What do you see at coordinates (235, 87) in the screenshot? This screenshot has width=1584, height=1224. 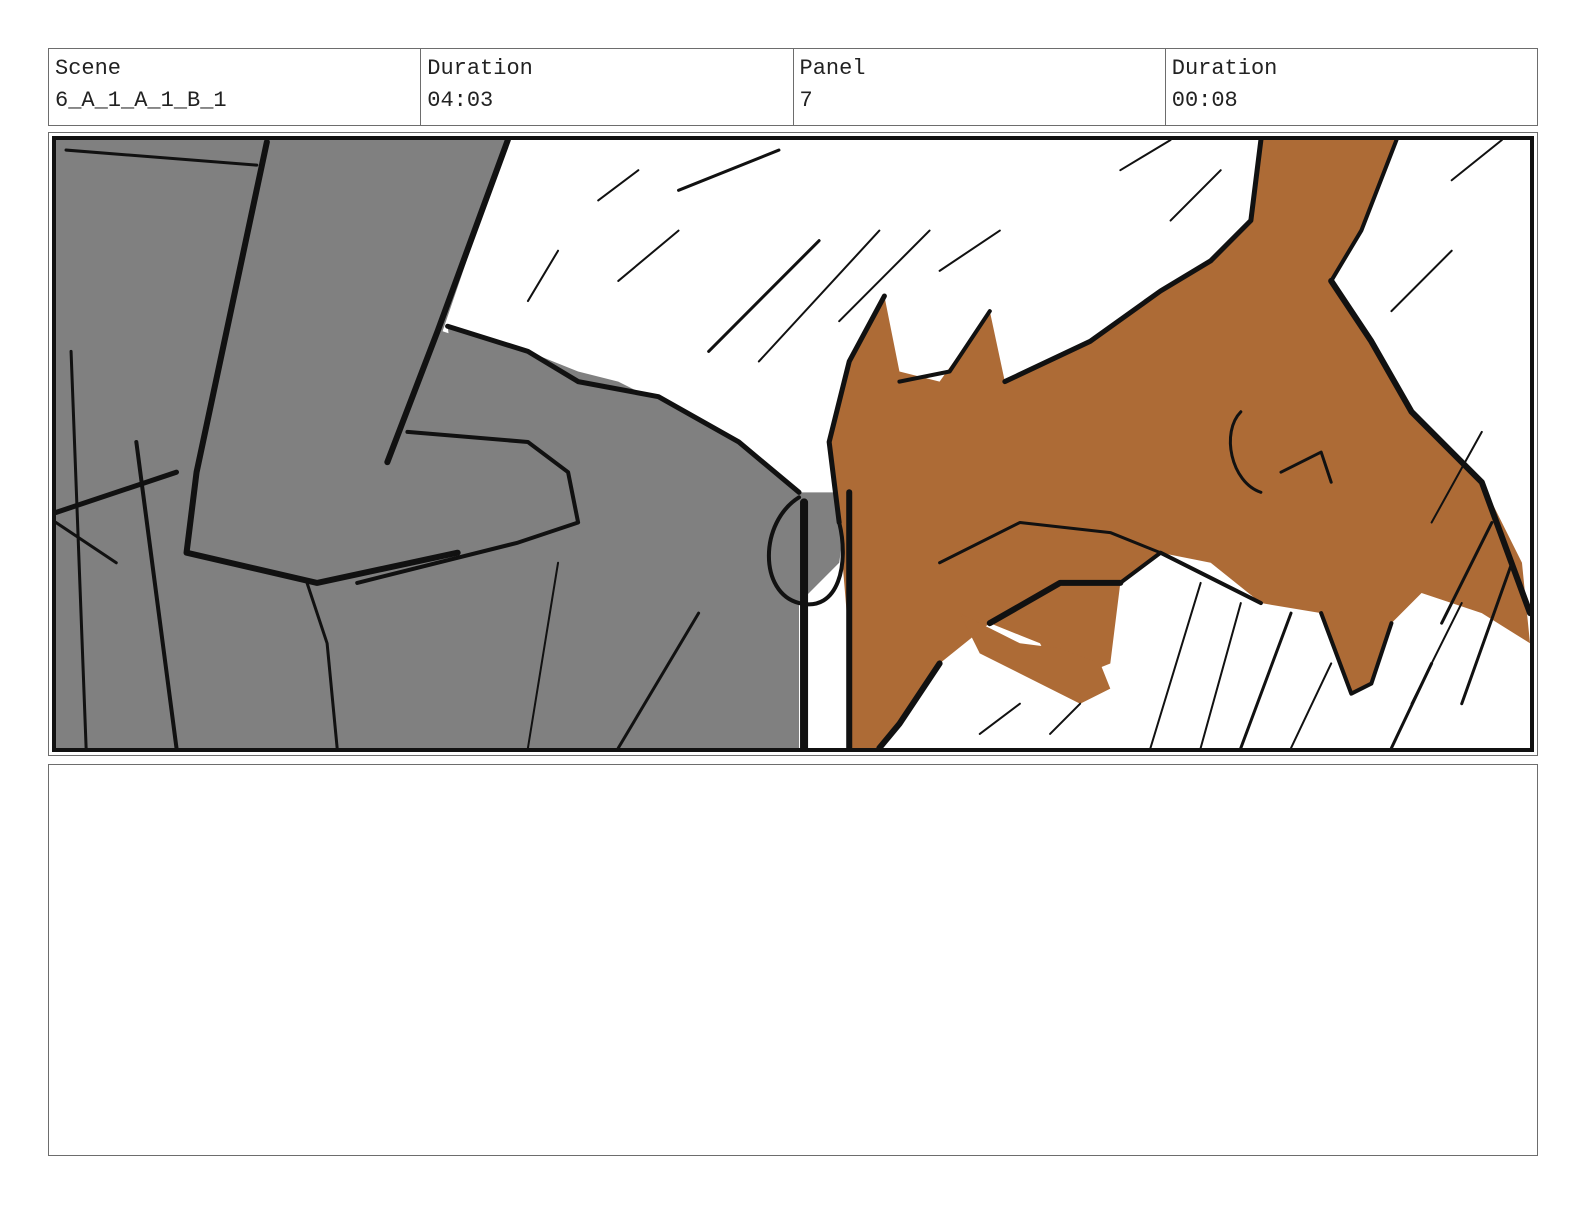 I see `scene-cell: Scene 6_A_1_A_1_B_1` at bounding box center [235, 87].